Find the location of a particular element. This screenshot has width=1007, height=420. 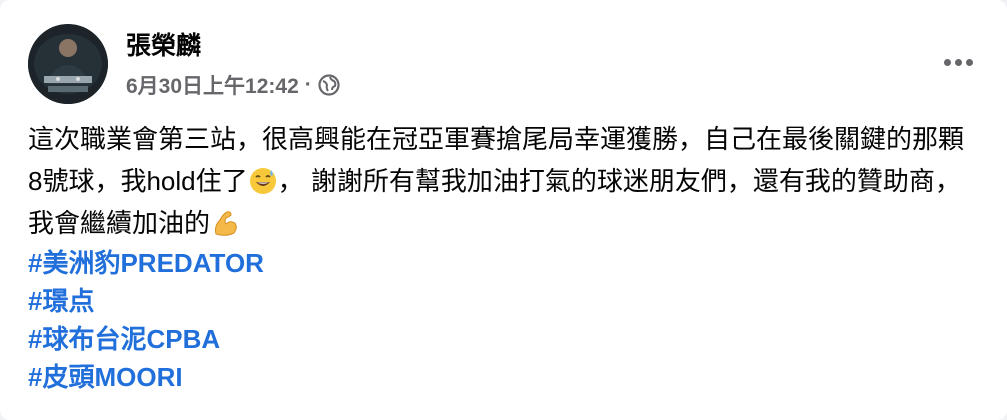

flexed-biceps-emoji is located at coordinates (225, 223).